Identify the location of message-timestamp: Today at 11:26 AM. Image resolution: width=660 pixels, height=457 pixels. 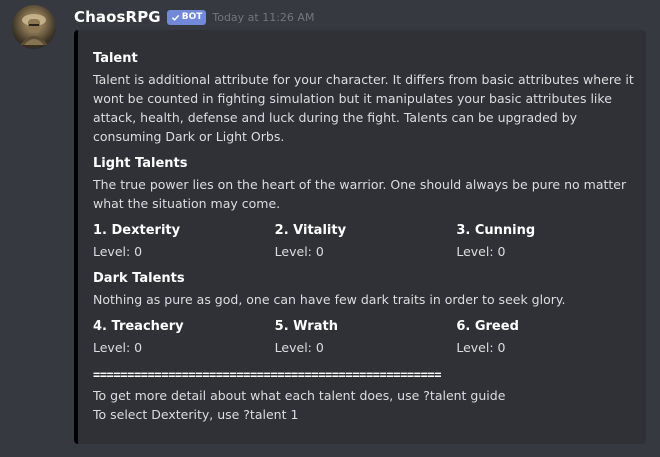
(263, 17).